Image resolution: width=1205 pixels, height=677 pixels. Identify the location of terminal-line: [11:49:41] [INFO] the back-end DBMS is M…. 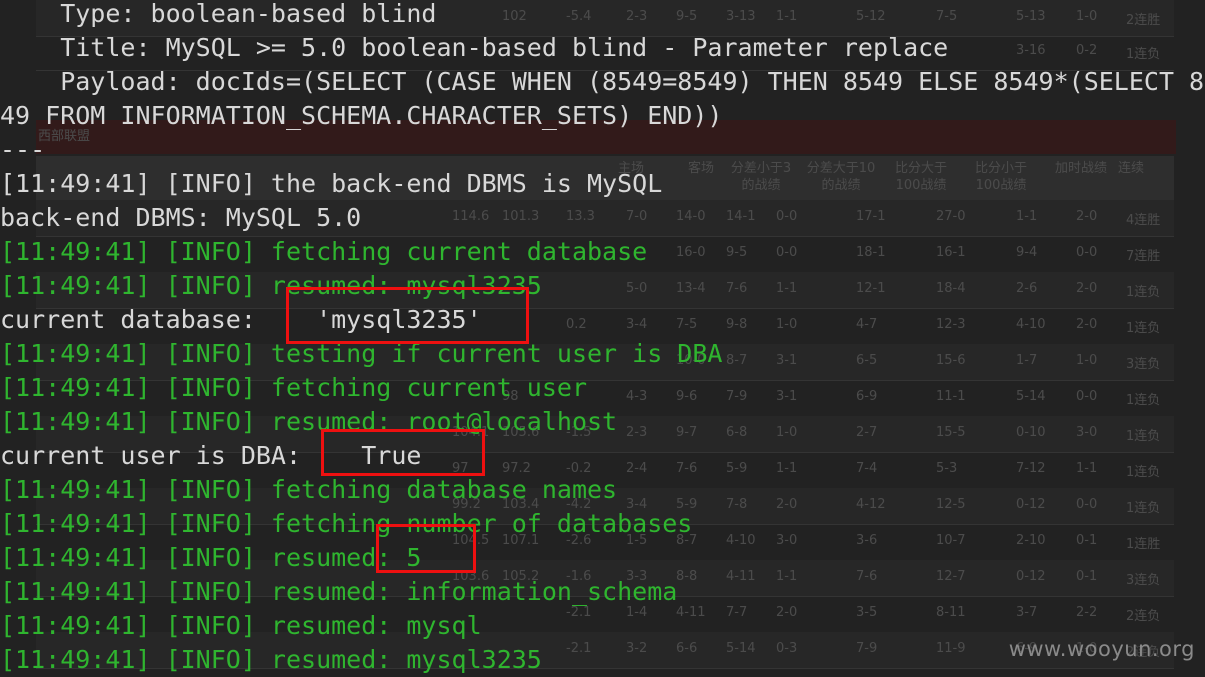
(331, 183).